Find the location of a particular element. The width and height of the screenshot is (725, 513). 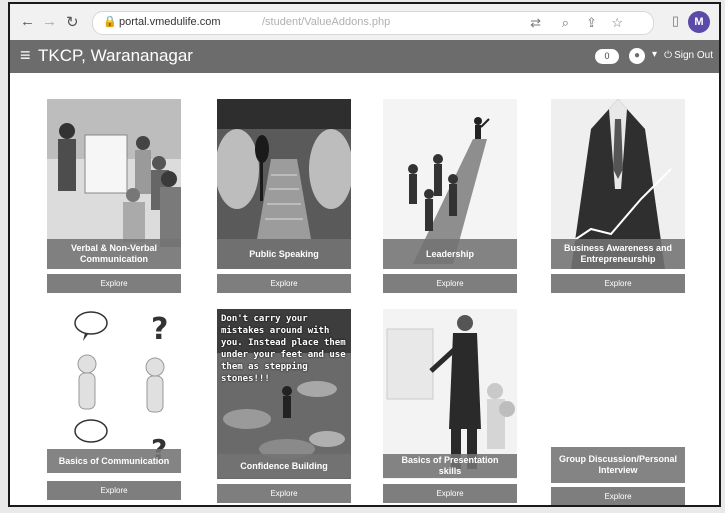

card-title: Basics of Communication is located at coordinates (114, 461).